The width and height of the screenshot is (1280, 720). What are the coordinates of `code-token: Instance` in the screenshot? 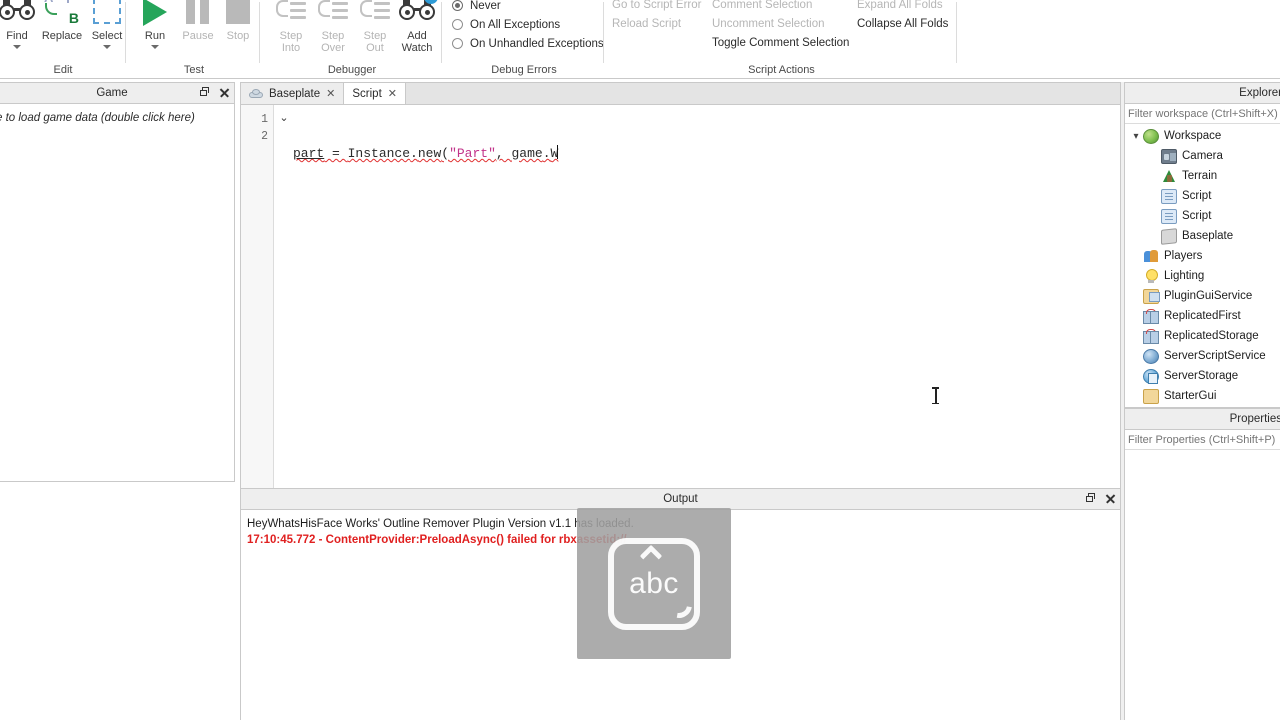 It's located at (379, 153).